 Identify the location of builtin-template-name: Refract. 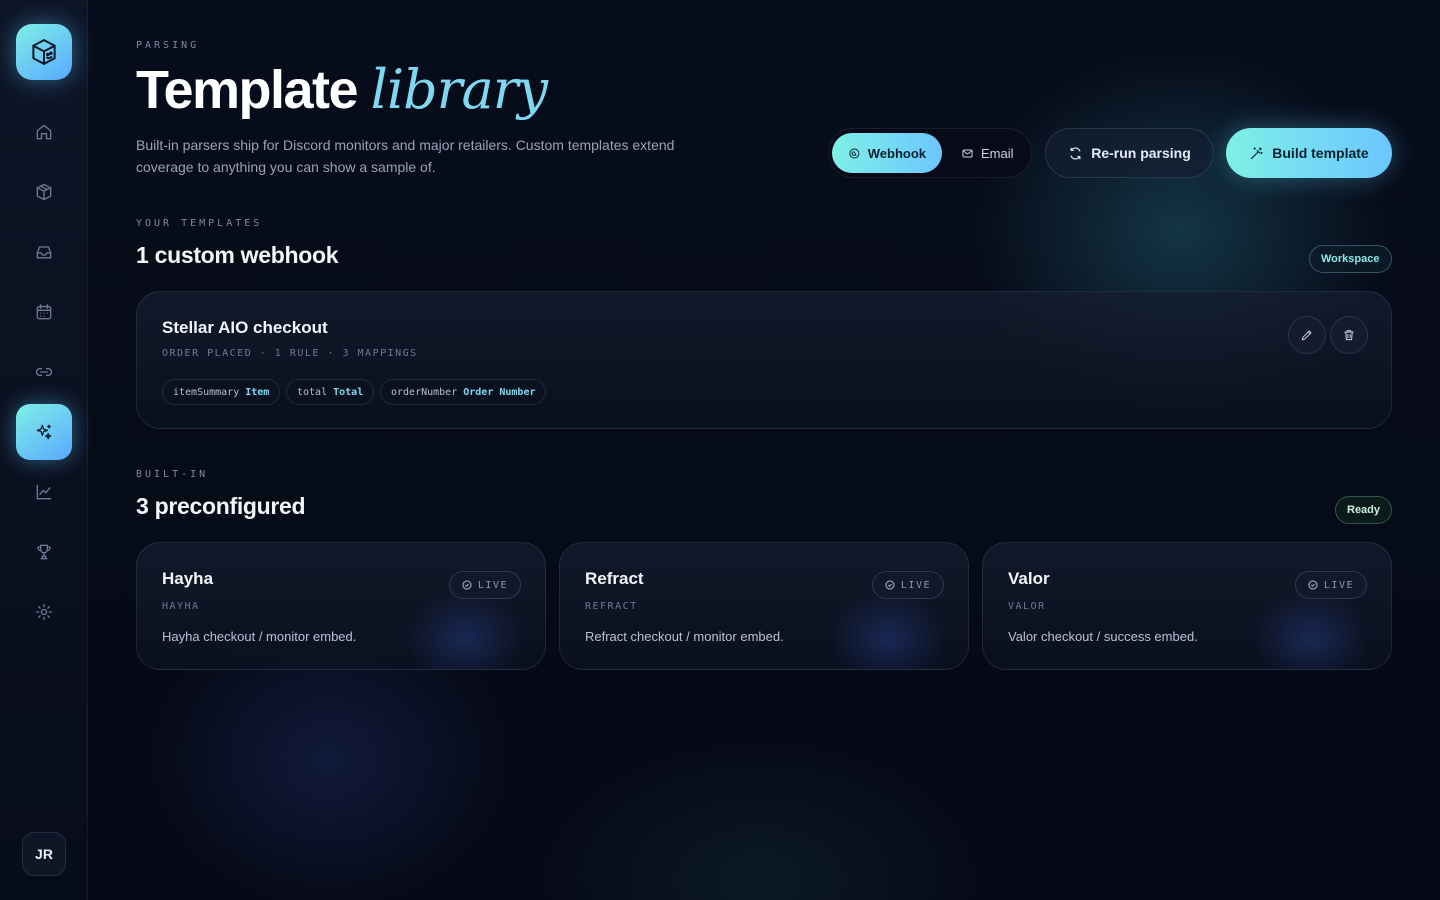
(614, 578).